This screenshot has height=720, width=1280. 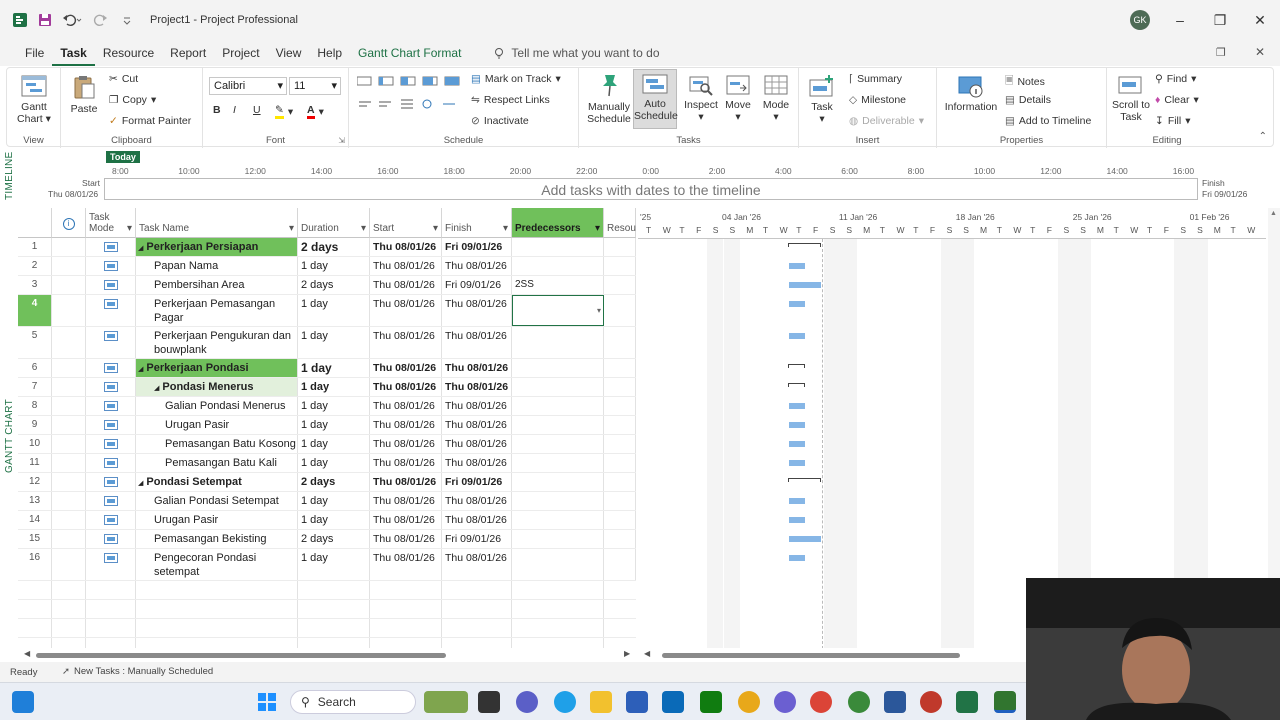 I want to click on customize-qat-icon, so click(x=127, y=20).